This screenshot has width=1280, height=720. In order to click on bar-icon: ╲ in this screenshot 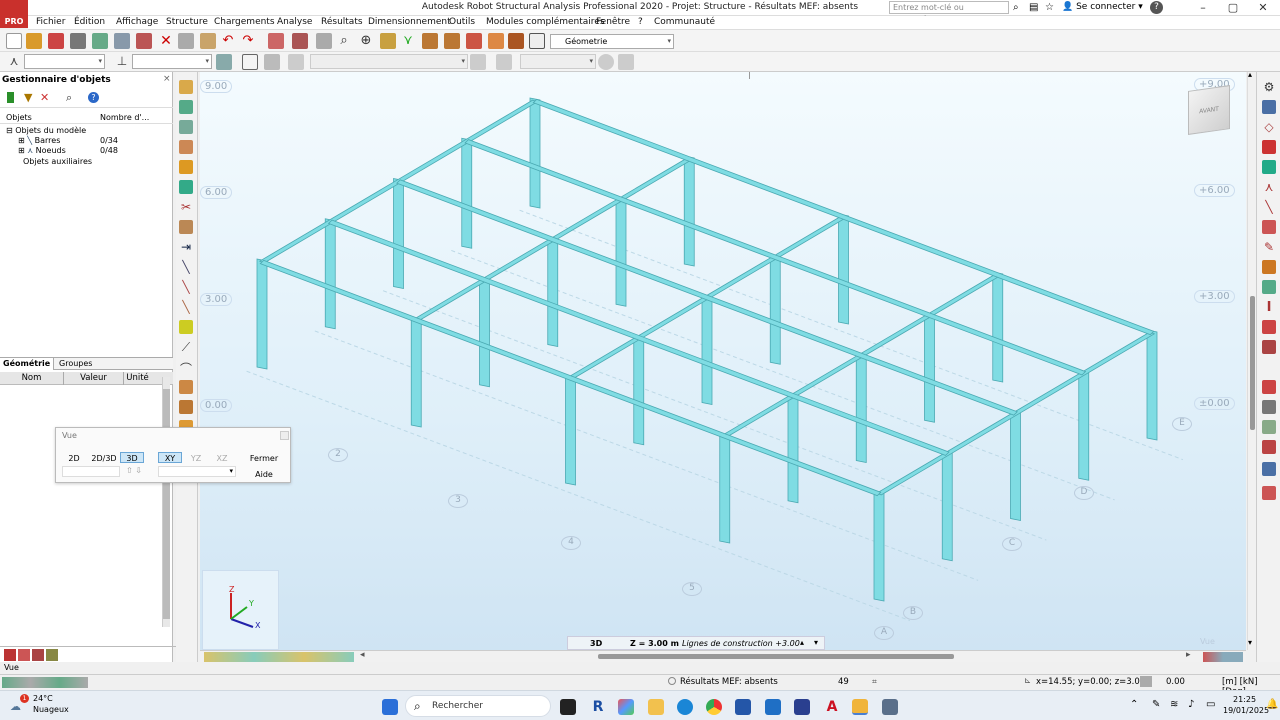, I will do `click(1269, 207)`.